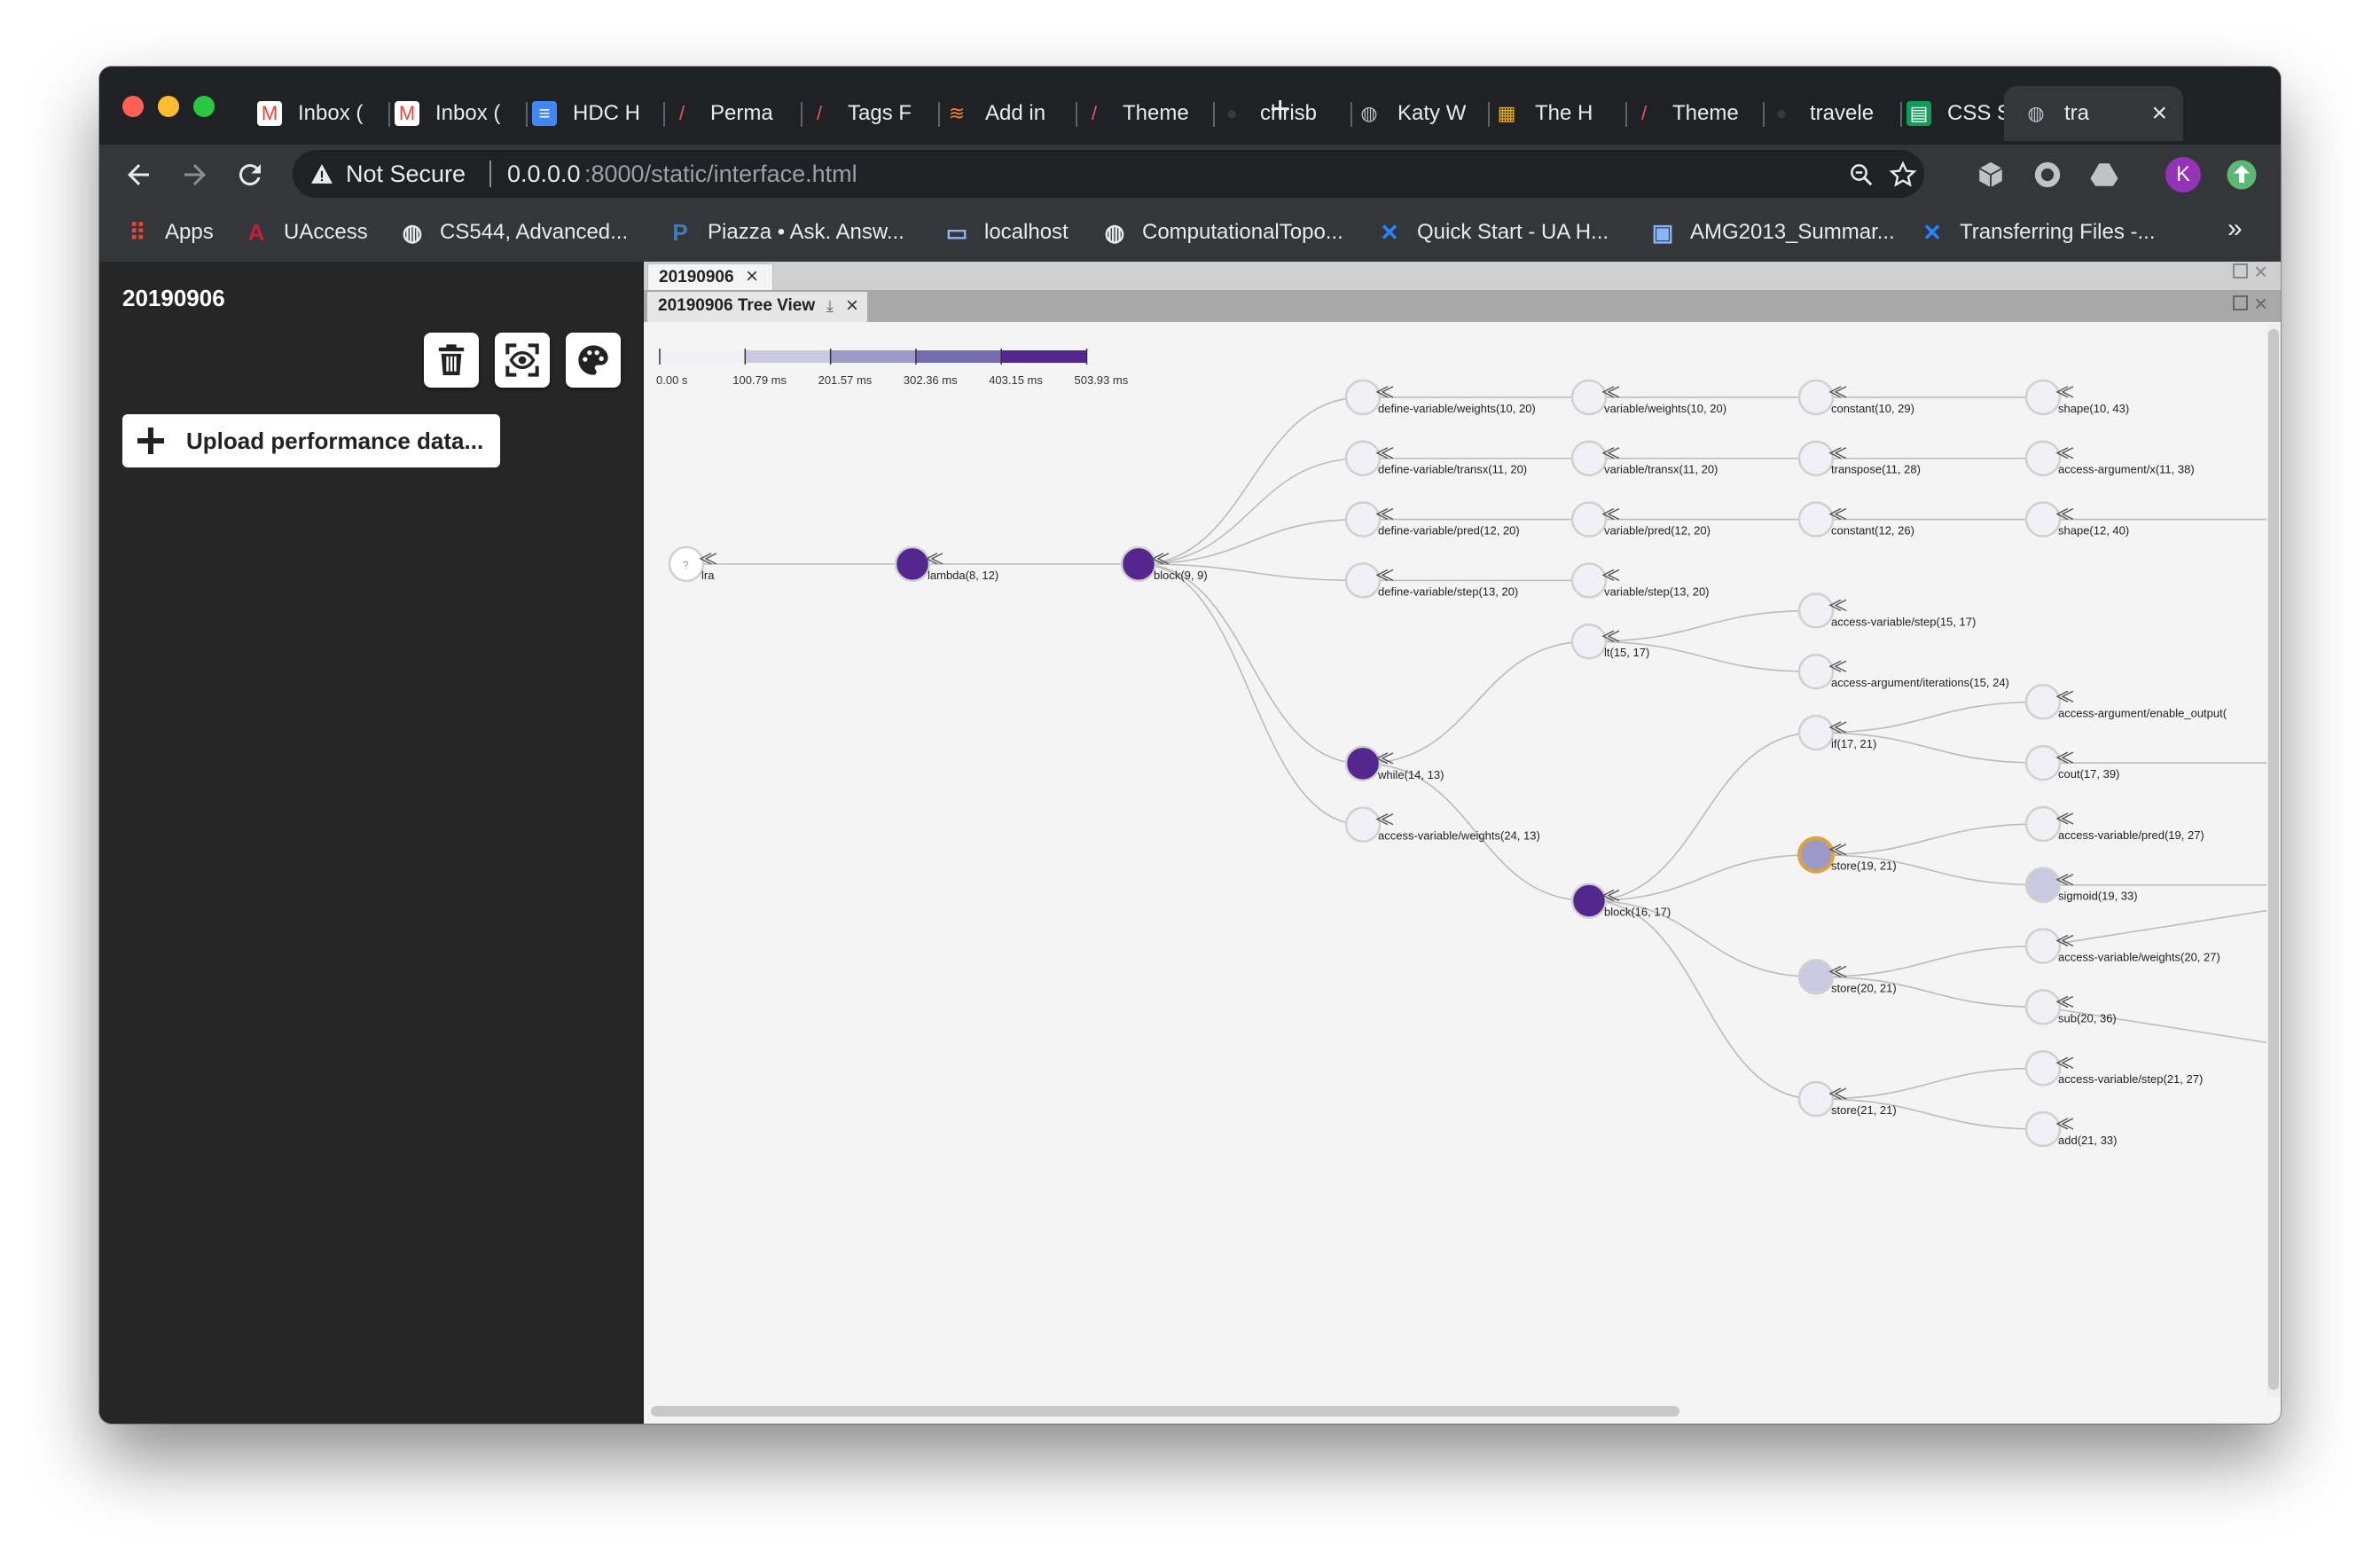 This screenshot has width=2380, height=1554. Describe the element at coordinates (2159, 113) in the screenshot. I see `close-tab-icon: ×` at that location.